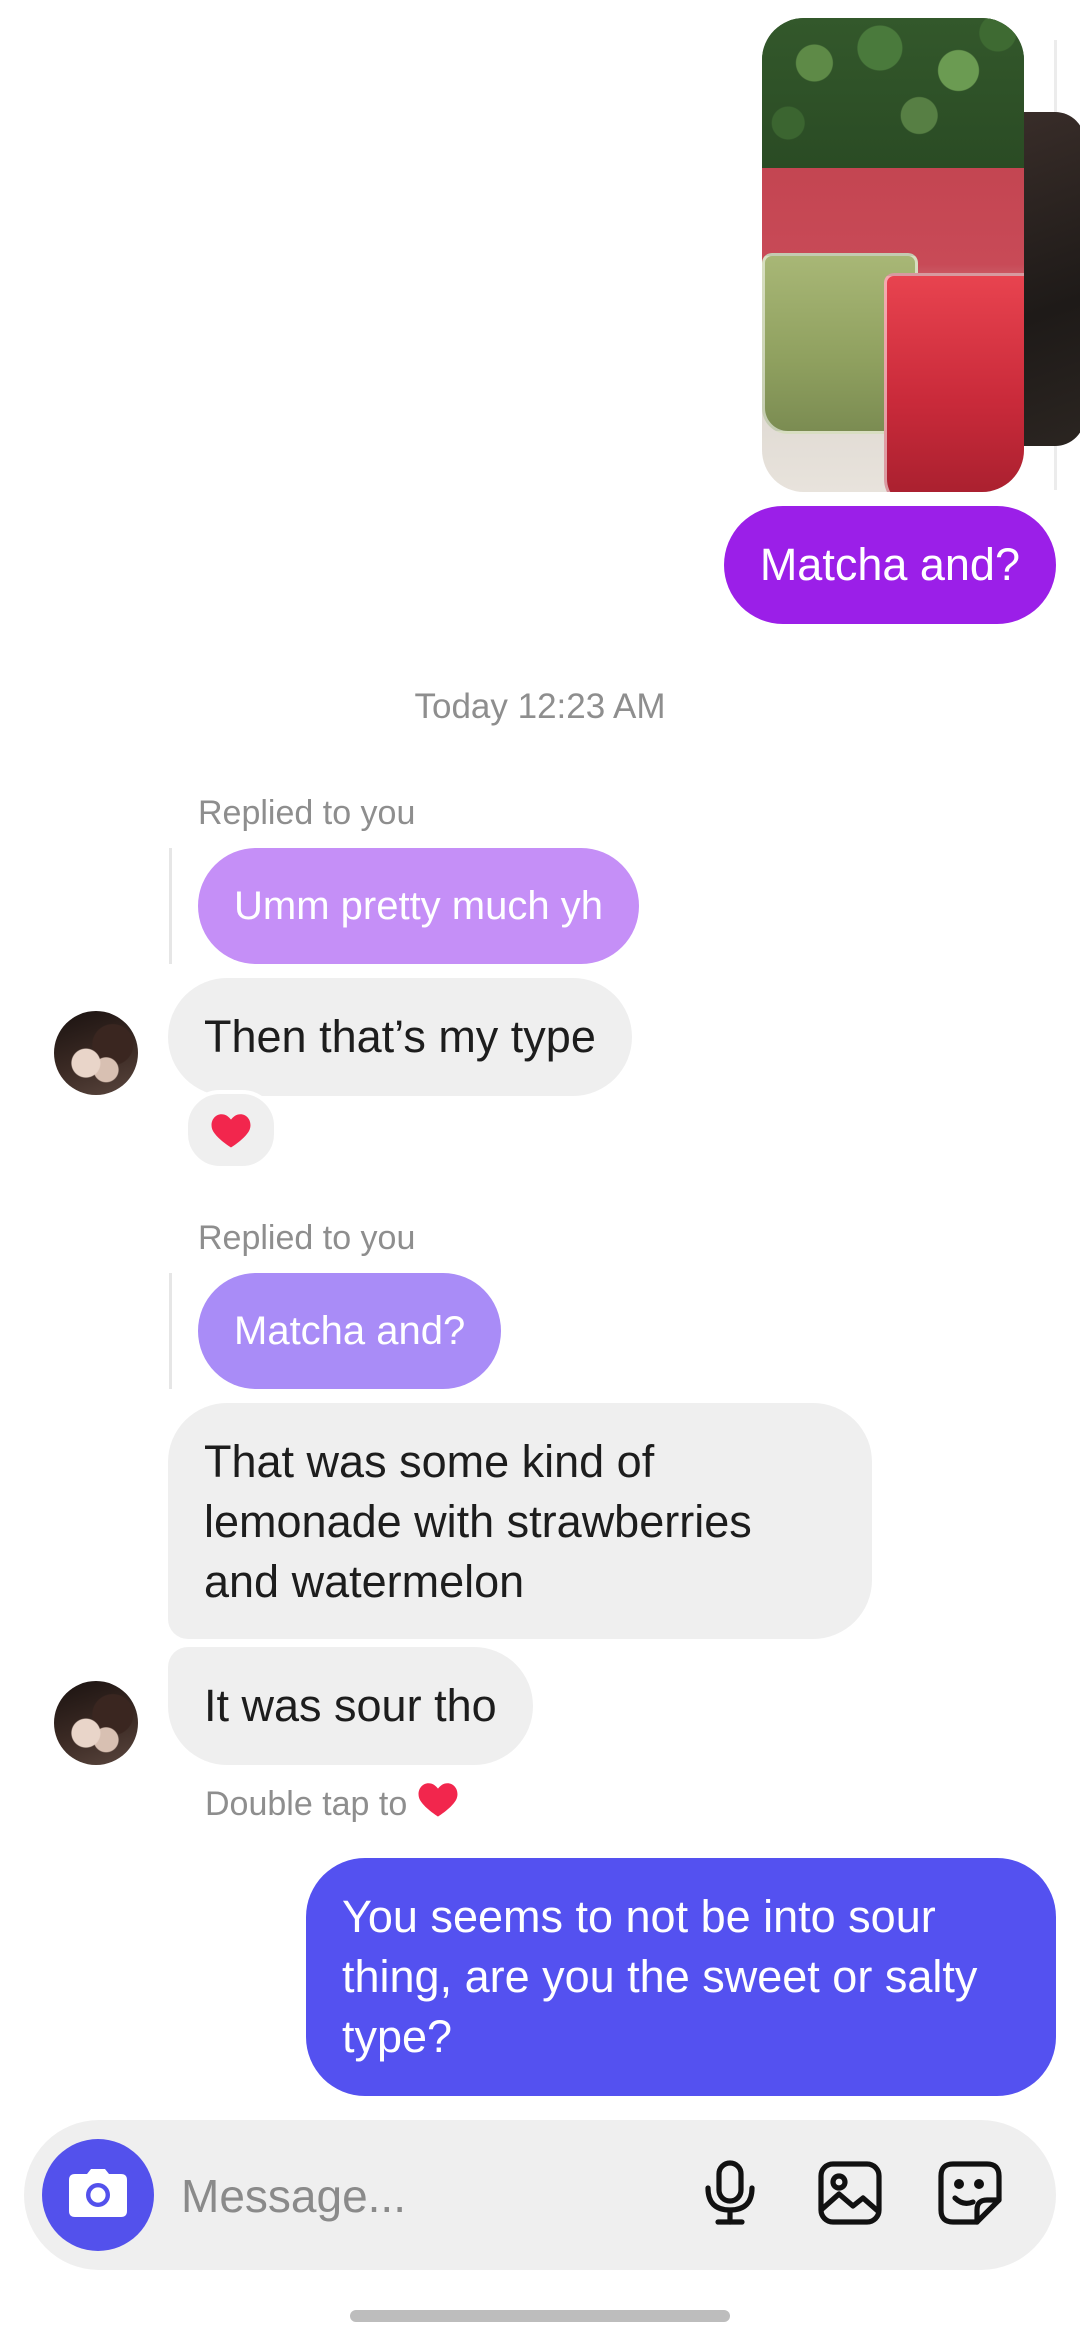 The image size is (1080, 2339). Describe the element at coordinates (954, 382) in the screenshot. I see `photo-lemonade-cup` at that location.